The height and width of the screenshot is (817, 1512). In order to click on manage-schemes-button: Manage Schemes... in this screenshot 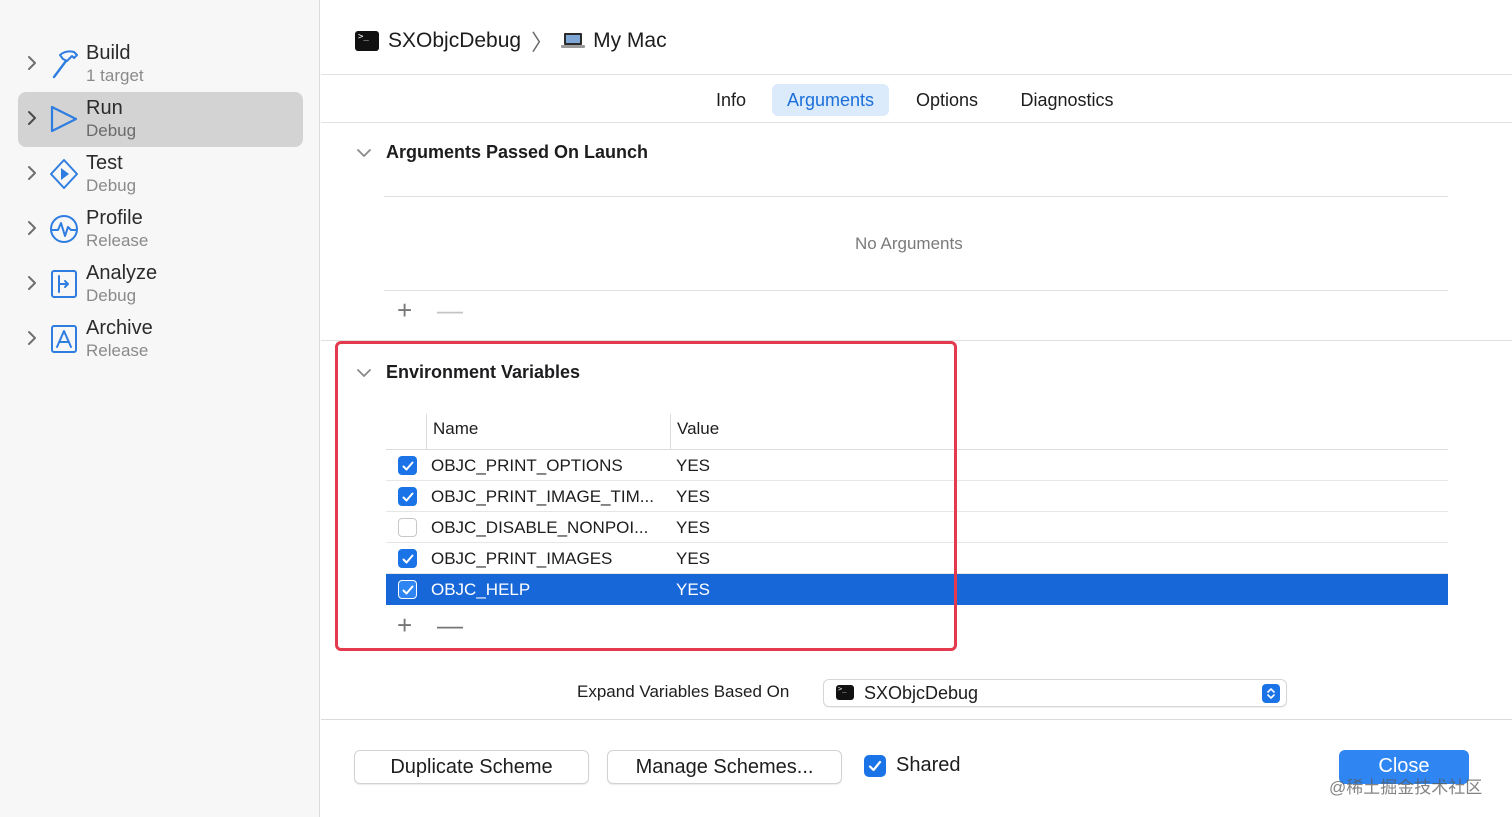, I will do `click(724, 767)`.